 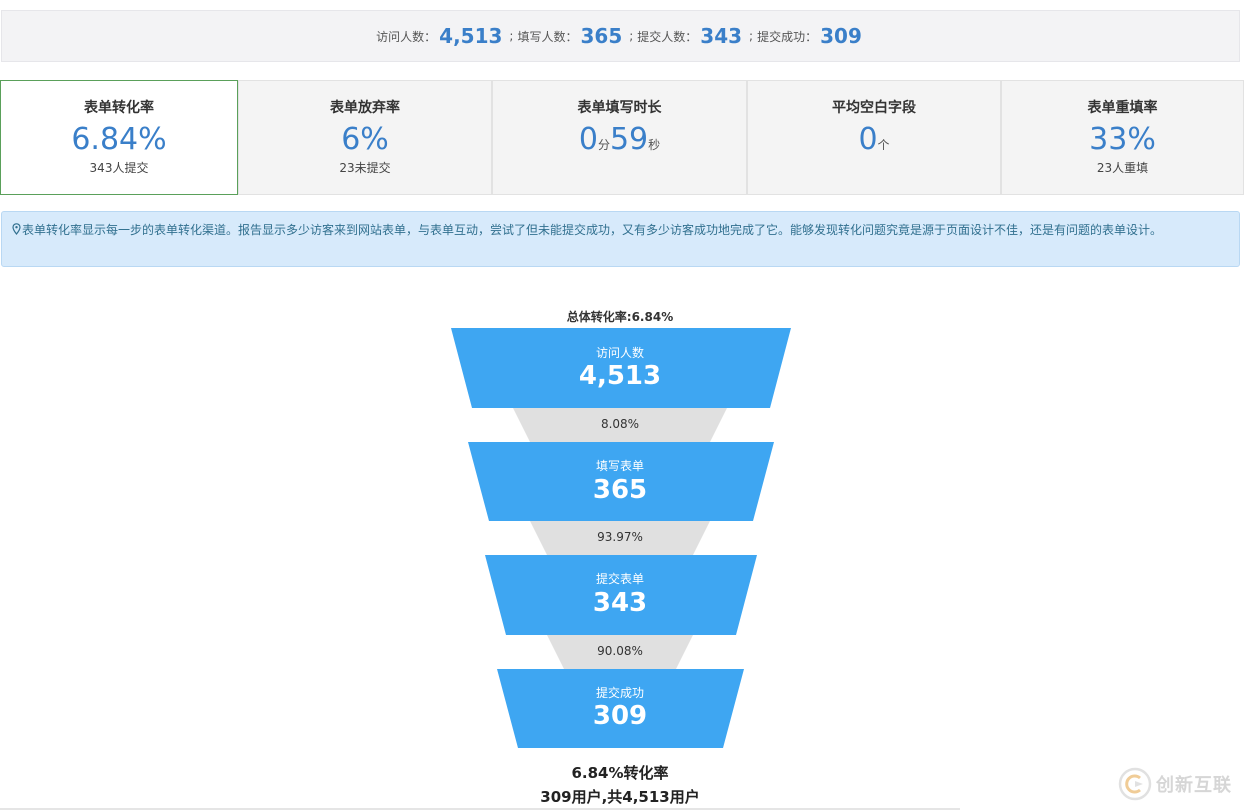 What do you see at coordinates (480, 809) in the screenshot?
I see `divider` at bounding box center [480, 809].